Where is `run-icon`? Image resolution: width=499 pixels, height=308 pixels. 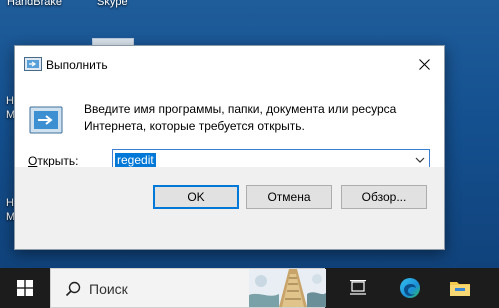
run-icon is located at coordinates (33, 64).